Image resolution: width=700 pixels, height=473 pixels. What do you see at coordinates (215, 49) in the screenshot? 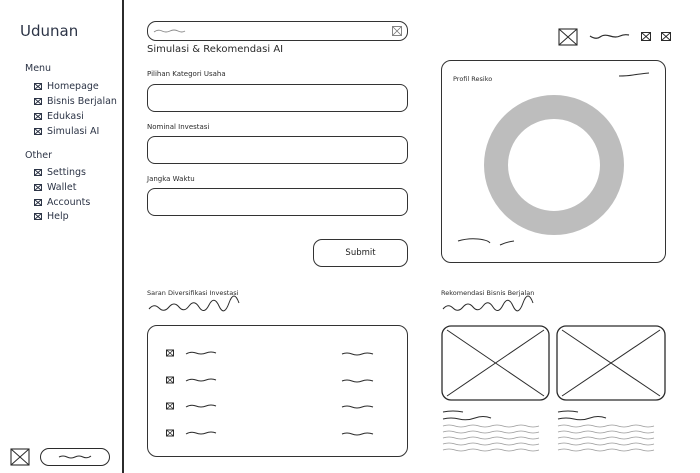
I see `page-title: Simulasi & Rekomendasi AI` at bounding box center [215, 49].